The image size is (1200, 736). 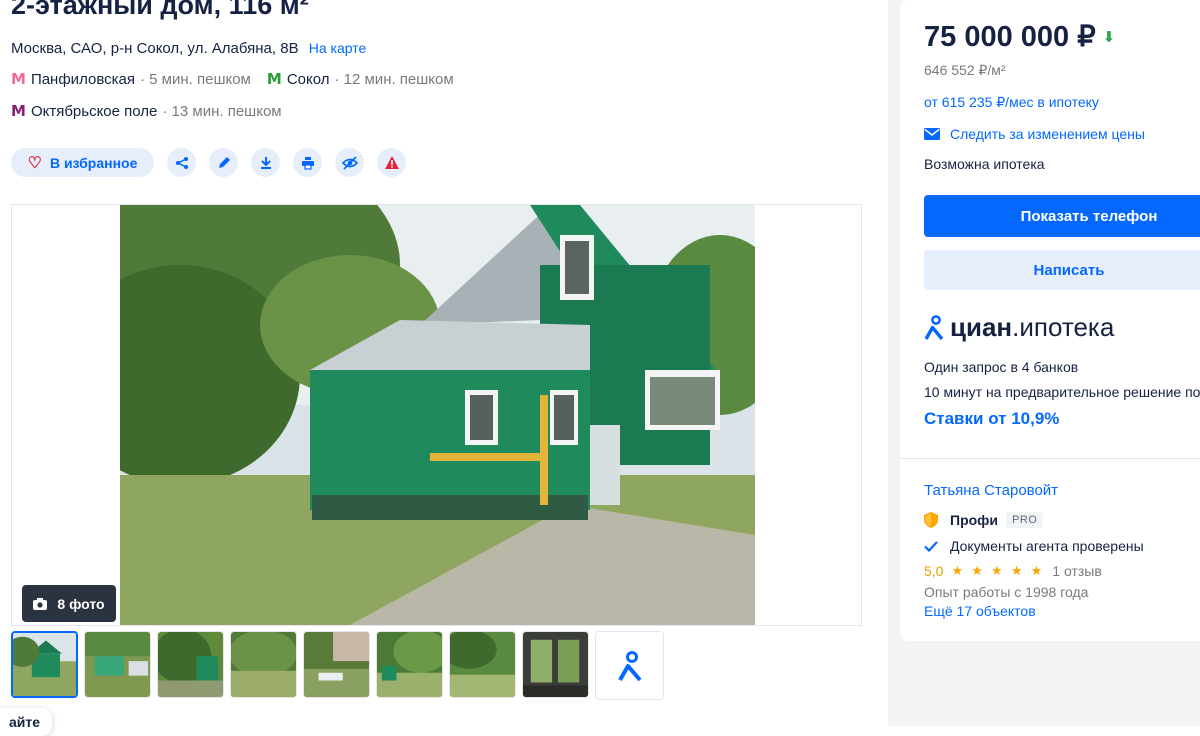 I want to click on share-button, so click(x=181, y=162).